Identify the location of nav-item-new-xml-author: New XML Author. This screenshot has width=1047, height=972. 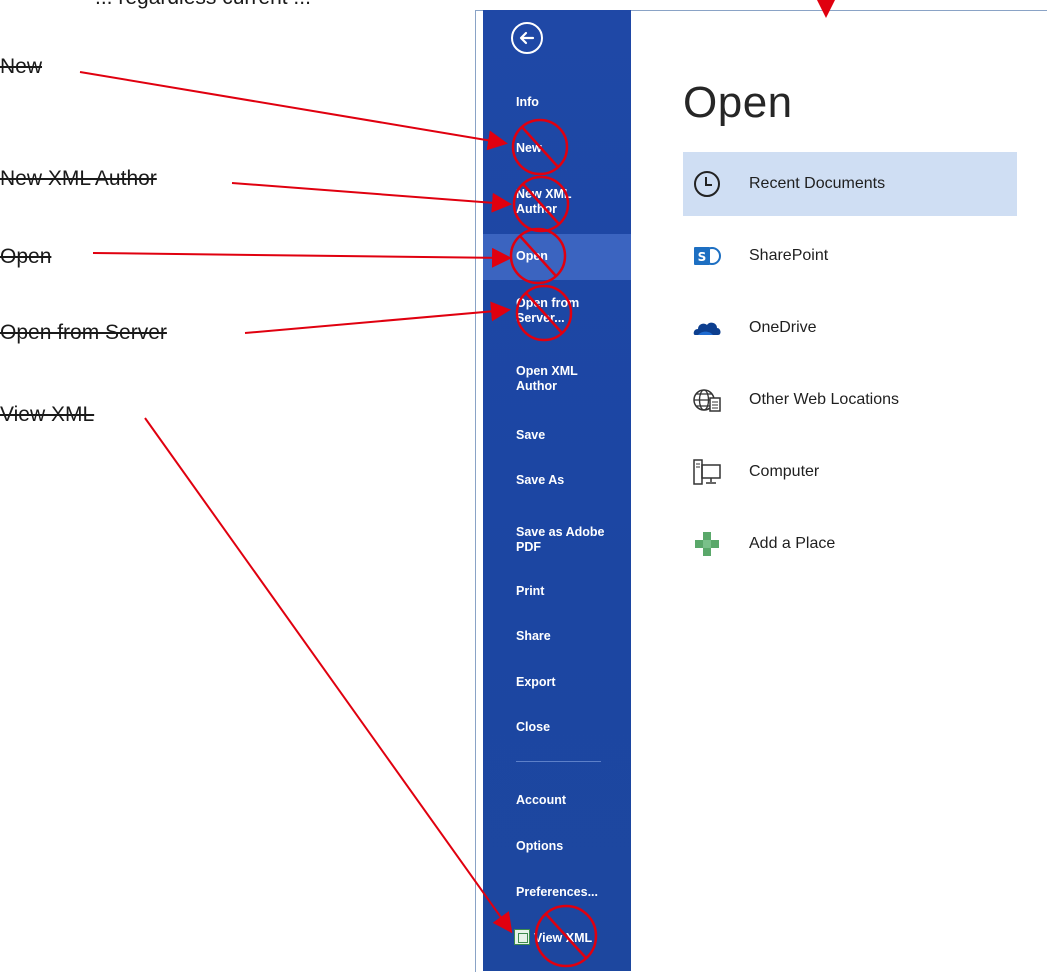
(557, 202).